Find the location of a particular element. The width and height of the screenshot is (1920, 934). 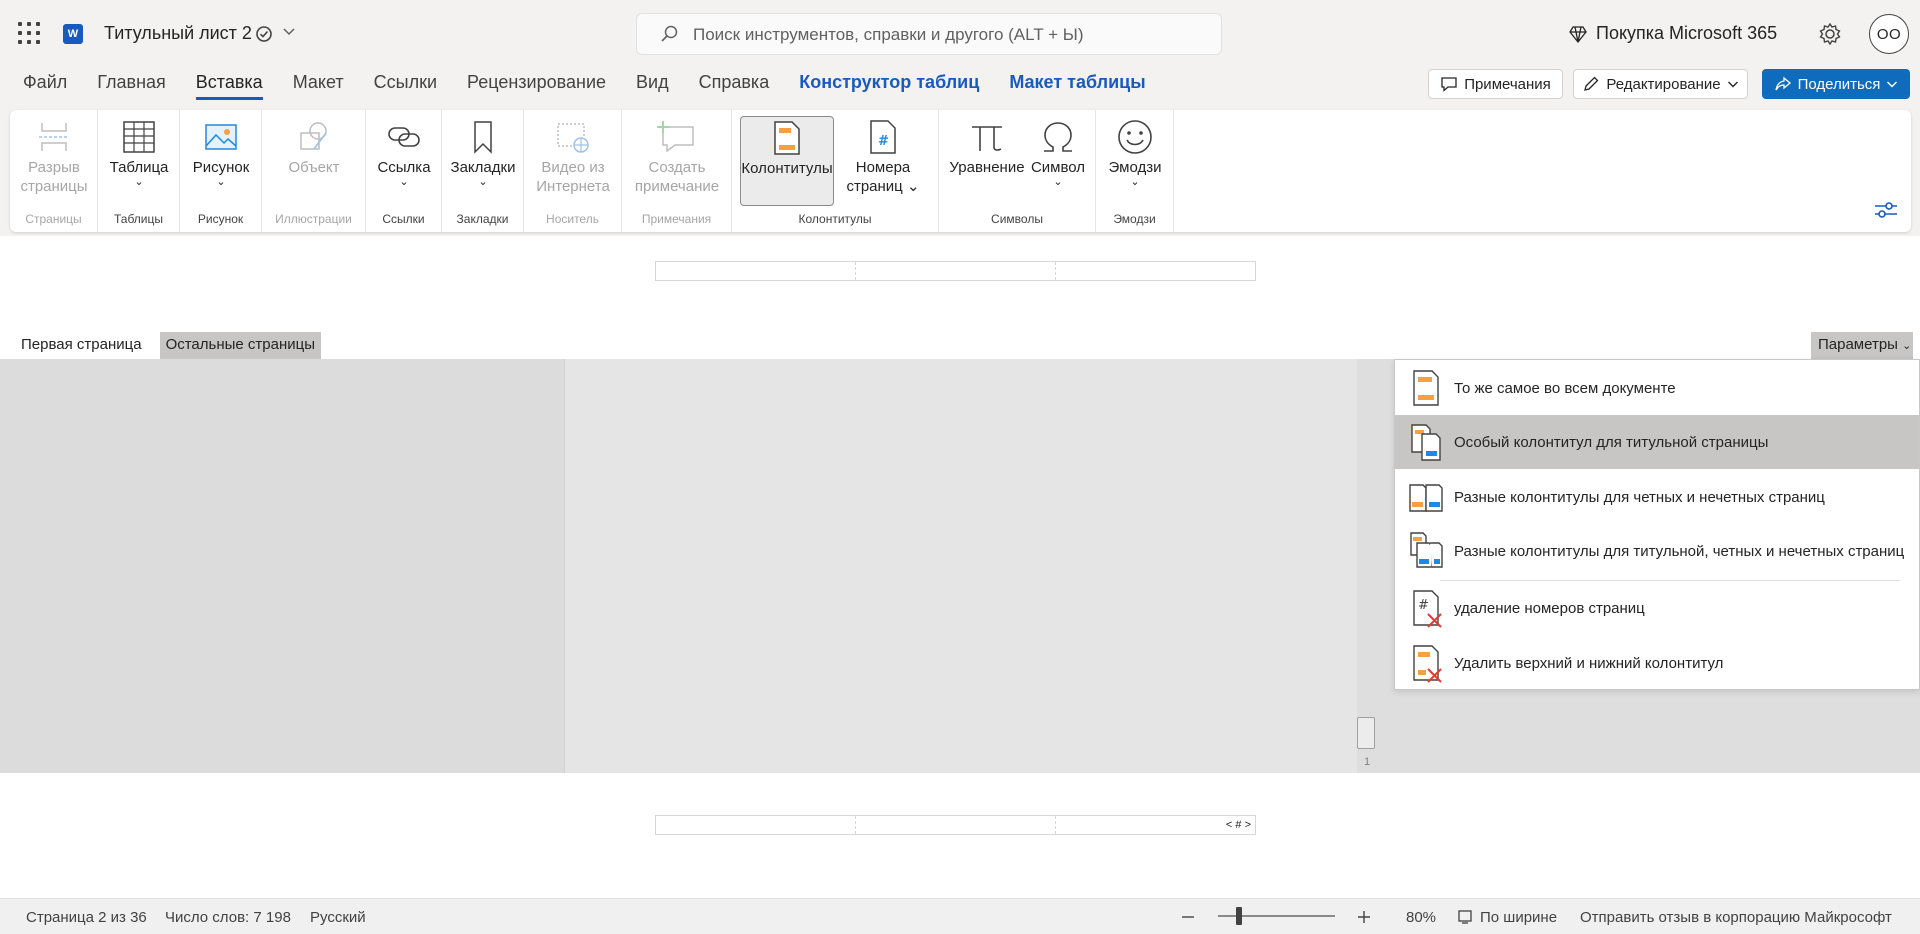

tab-review: Рецензирование is located at coordinates (536, 84).